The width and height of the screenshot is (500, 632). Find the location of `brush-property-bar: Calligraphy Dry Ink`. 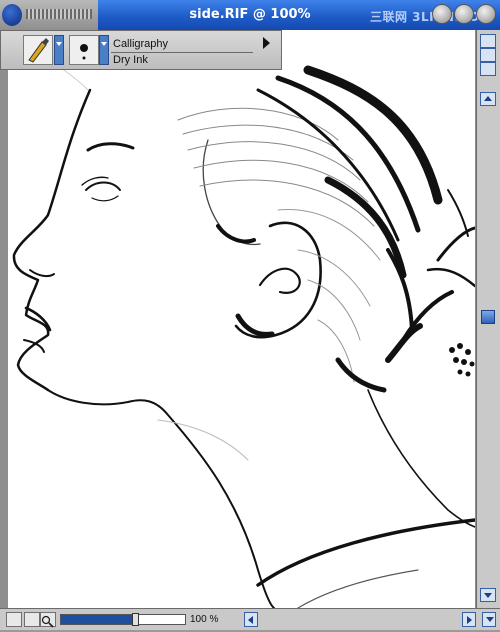

brush-property-bar: Calligraphy Dry Ink is located at coordinates (141, 50).